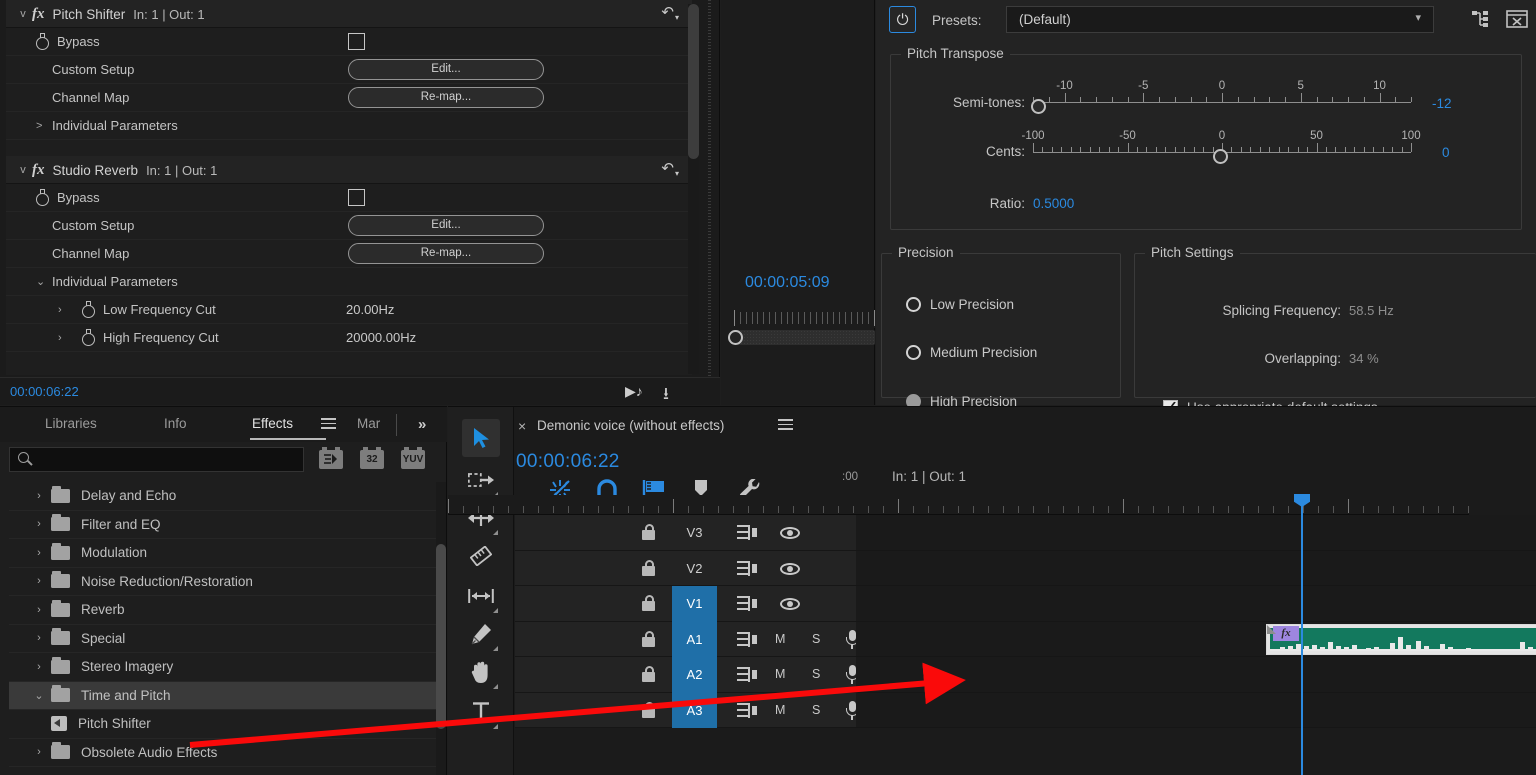 The width and height of the screenshot is (1536, 775). Describe the element at coordinates (481, 556) in the screenshot. I see `rate-stretch-tool` at that location.